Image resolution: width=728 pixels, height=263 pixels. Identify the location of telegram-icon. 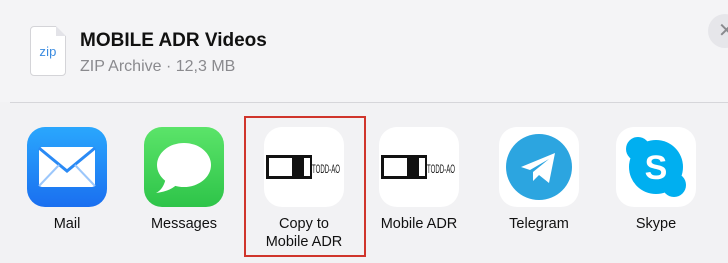
(539, 167).